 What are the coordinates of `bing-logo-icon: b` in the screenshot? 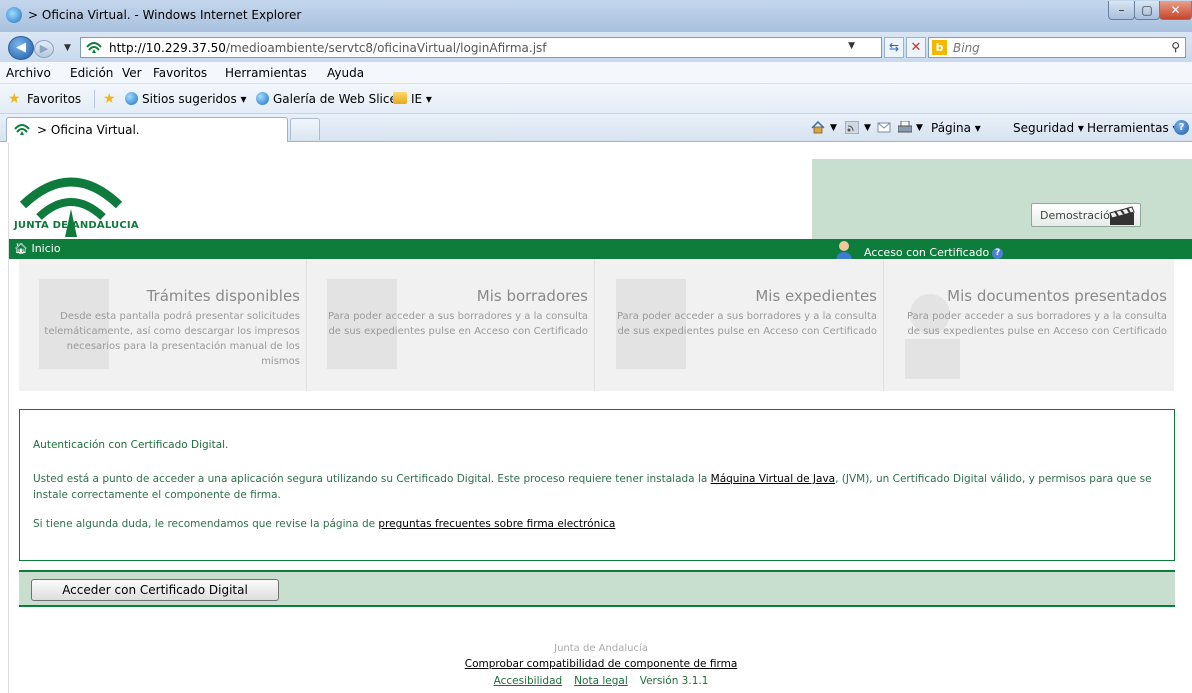 It's located at (939, 47).